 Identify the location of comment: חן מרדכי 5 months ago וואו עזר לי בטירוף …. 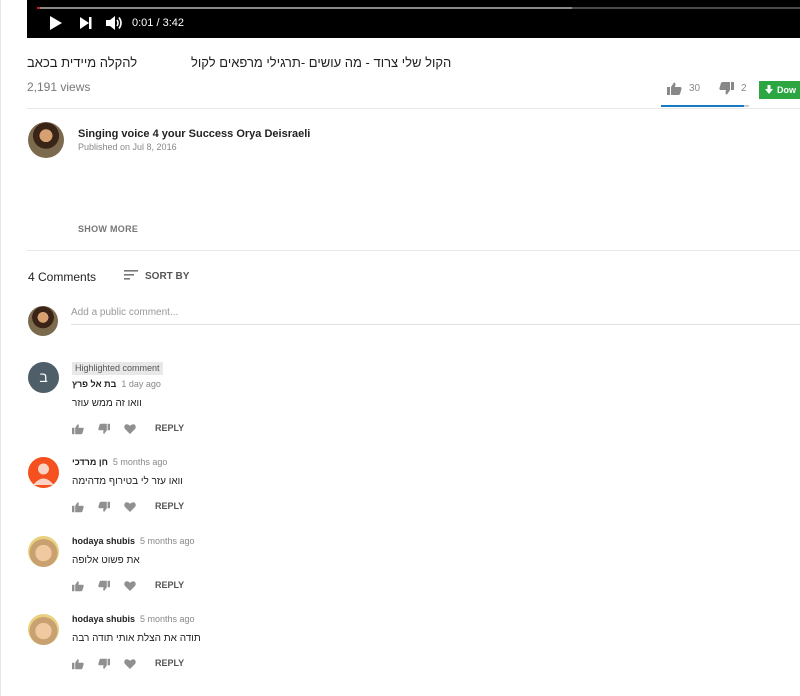
(414, 492).